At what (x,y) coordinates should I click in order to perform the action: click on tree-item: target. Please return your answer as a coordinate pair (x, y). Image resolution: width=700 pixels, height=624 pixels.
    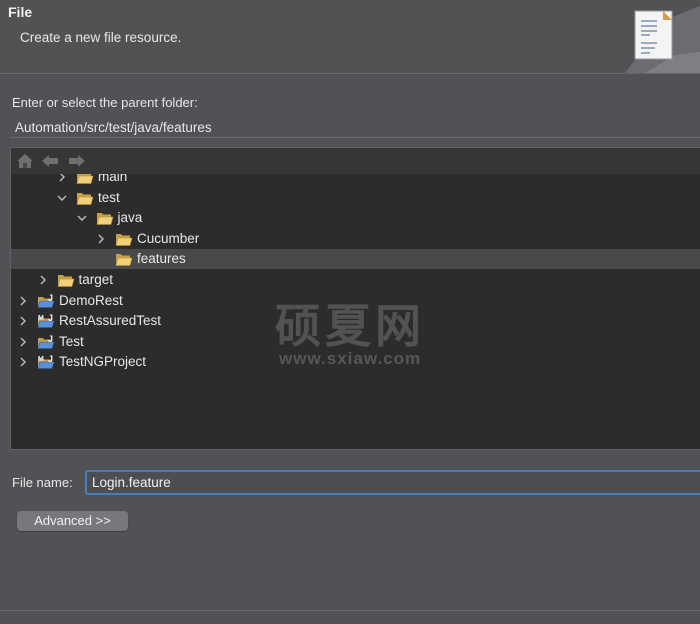
    Looking at the image, I should click on (355, 280).